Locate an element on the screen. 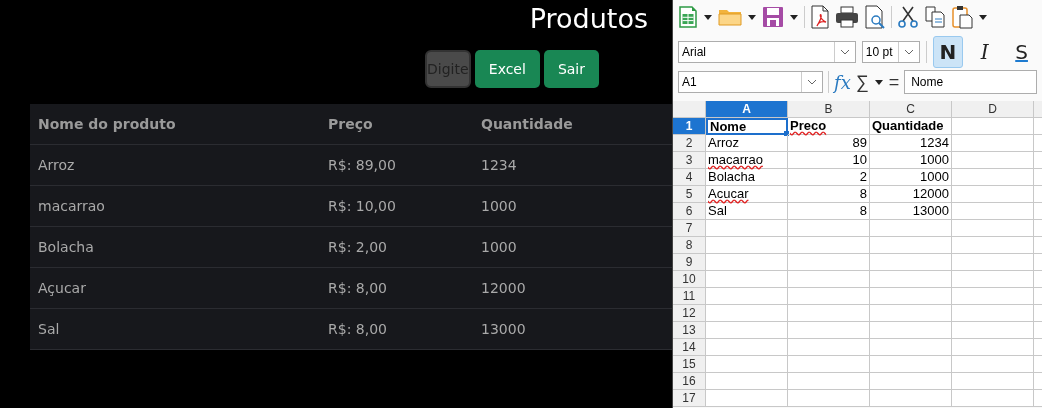  row-header: 6 is located at coordinates (689, 211).